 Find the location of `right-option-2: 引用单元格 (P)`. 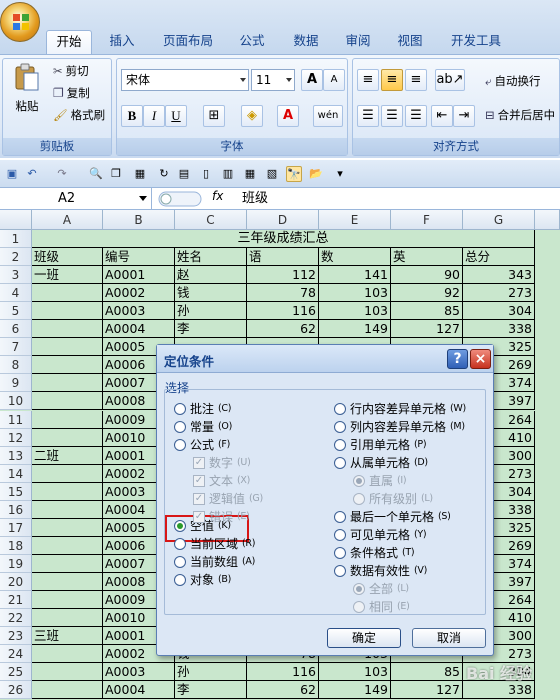

right-option-2: 引用单元格 (P) is located at coordinates (380, 444).